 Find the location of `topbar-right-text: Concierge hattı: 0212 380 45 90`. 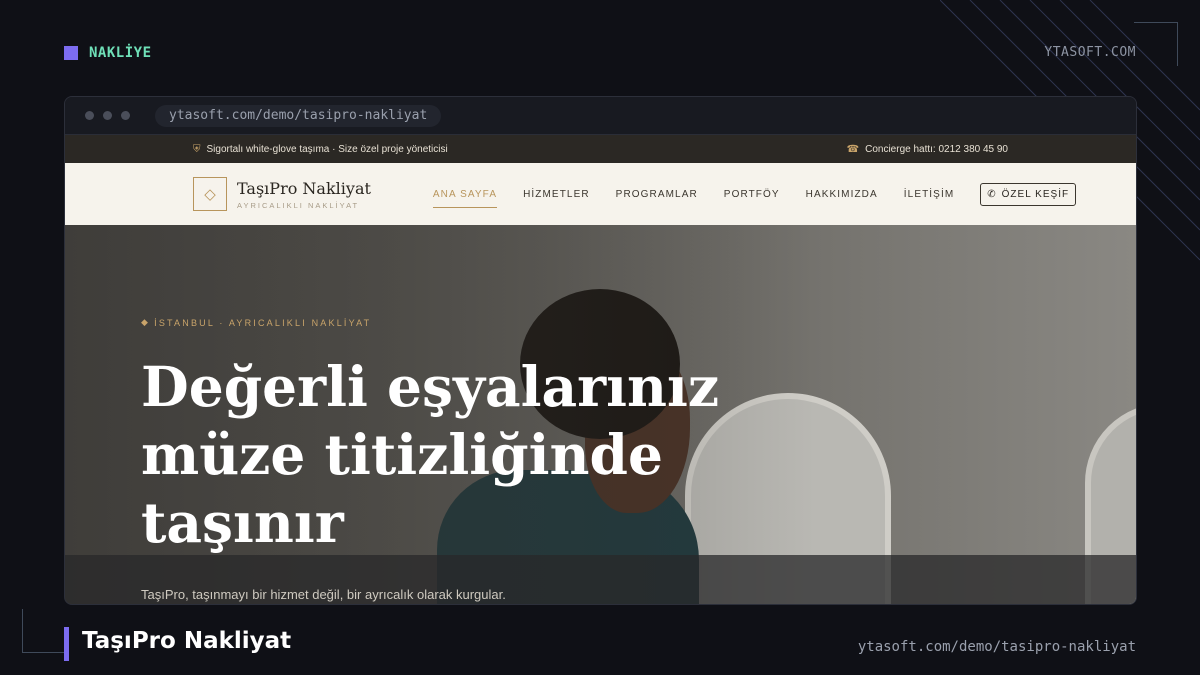

topbar-right-text: Concierge hattı: 0212 380 45 90 is located at coordinates (936, 149).